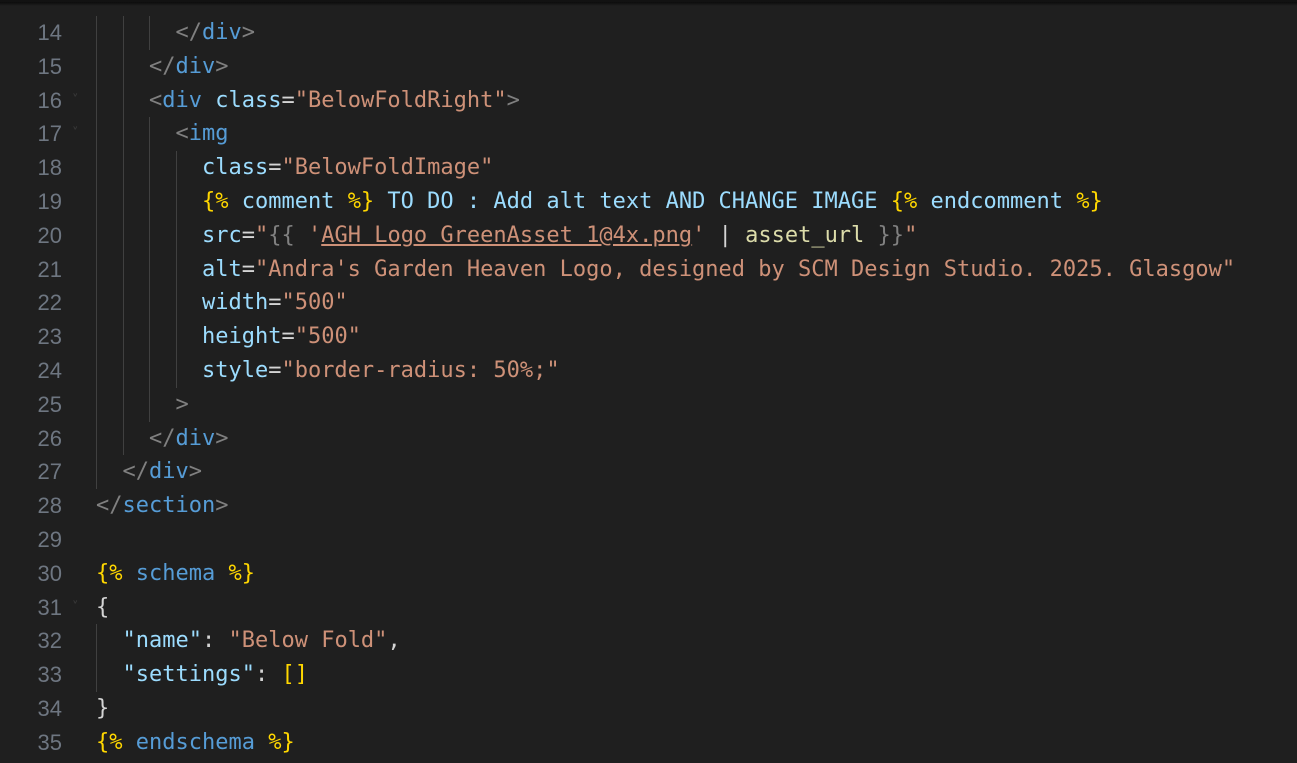  What do you see at coordinates (49, 337) in the screenshot?
I see `line-number: 23` at bounding box center [49, 337].